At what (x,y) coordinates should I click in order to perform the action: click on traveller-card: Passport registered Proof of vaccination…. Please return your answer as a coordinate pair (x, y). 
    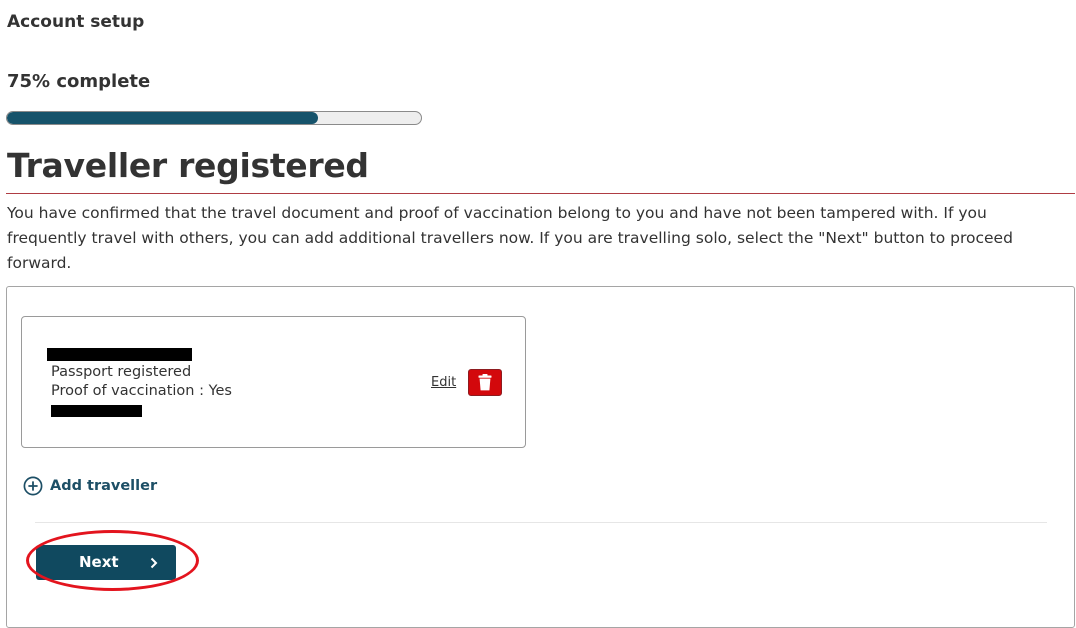
    Looking at the image, I should click on (273, 382).